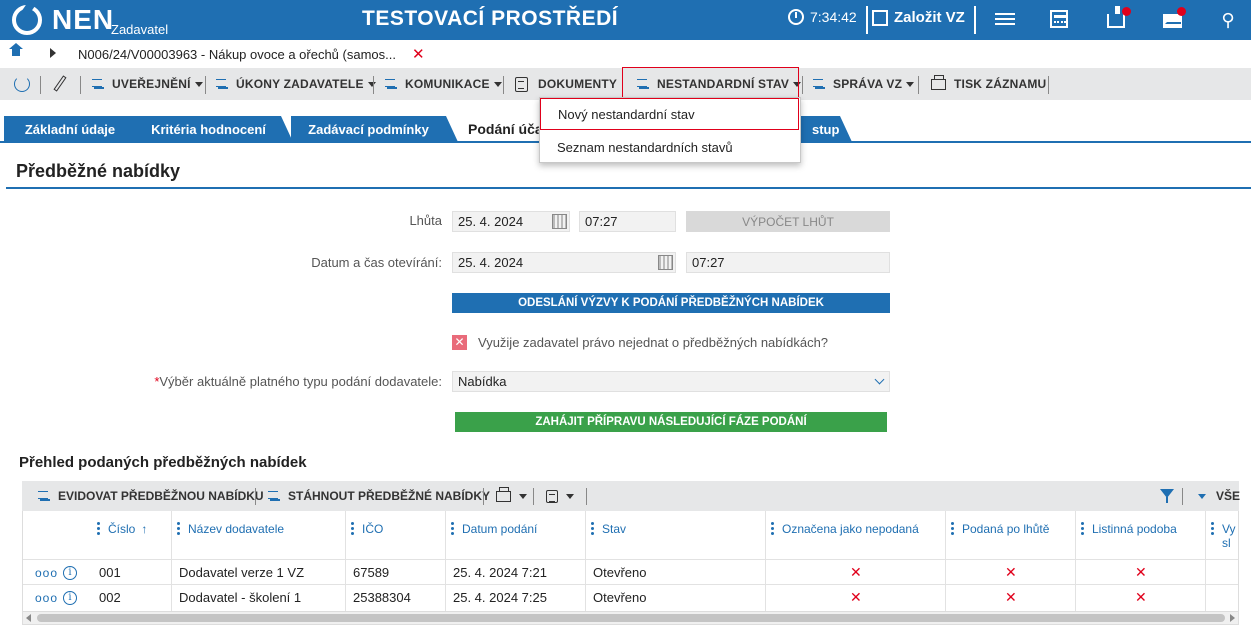 This screenshot has height=637, width=1251. Describe the element at coordinates (988, 84) in the screenshot. I see `tisk-zaznamu-button: TISK ZÁZNAMU` at that location.